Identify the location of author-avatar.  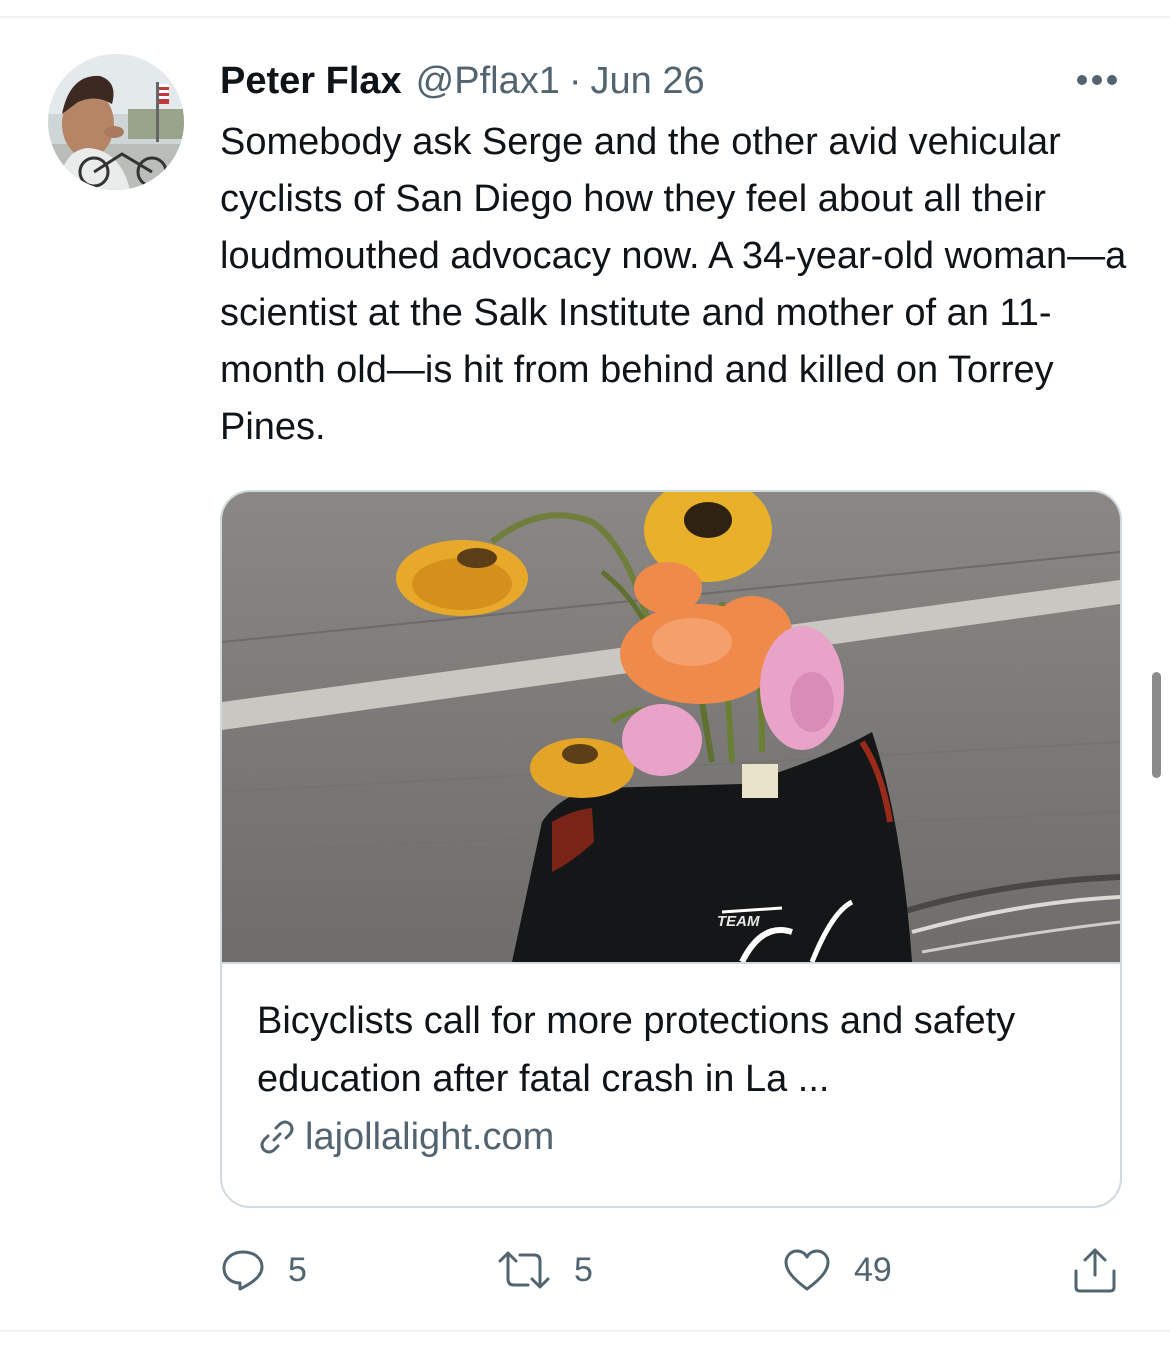
(116, 122).